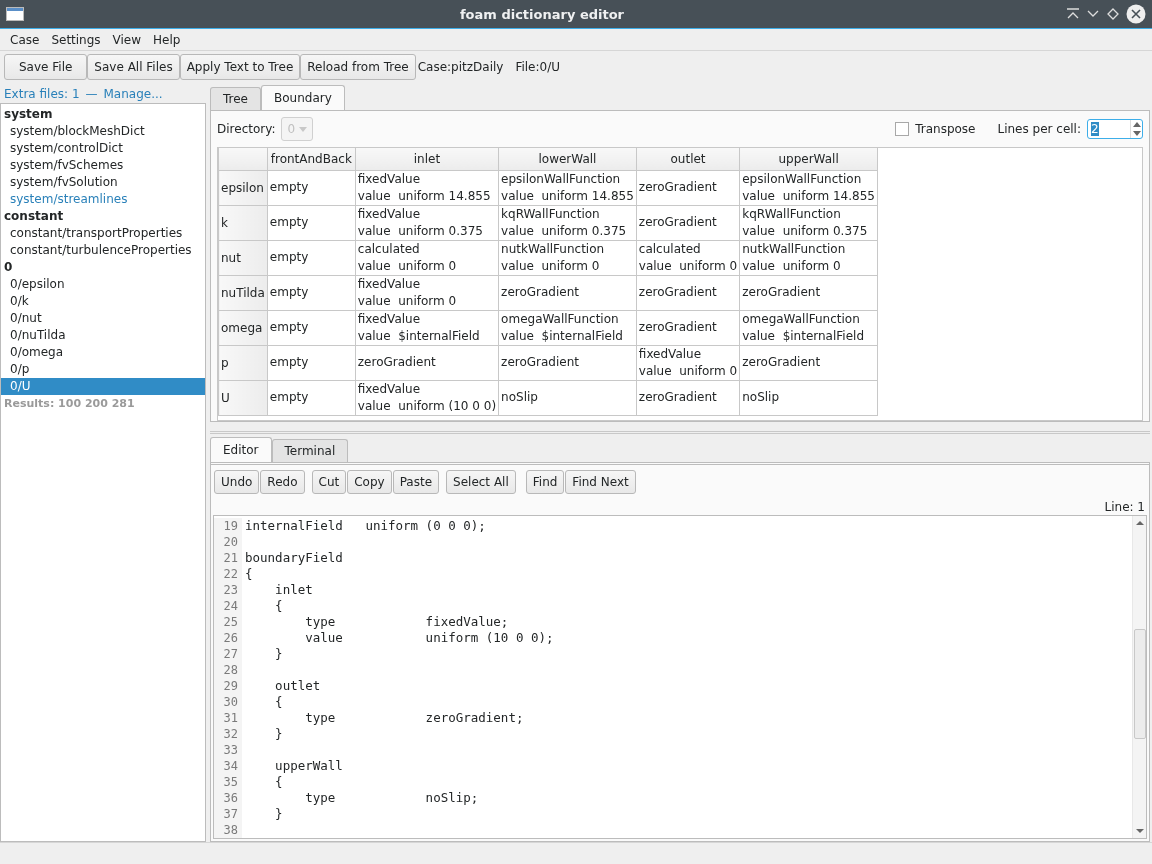  Describe the element at coordinates (228, 702) in the screenshot. I see `line-number: 30` at that location.